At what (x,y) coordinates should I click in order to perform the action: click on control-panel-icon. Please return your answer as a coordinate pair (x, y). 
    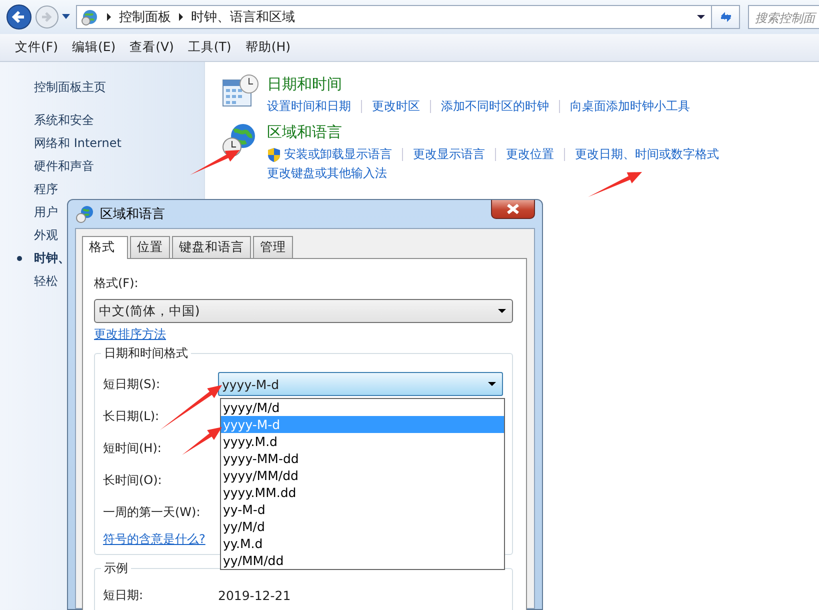
    Looking at the image, I should click on (90, 17).